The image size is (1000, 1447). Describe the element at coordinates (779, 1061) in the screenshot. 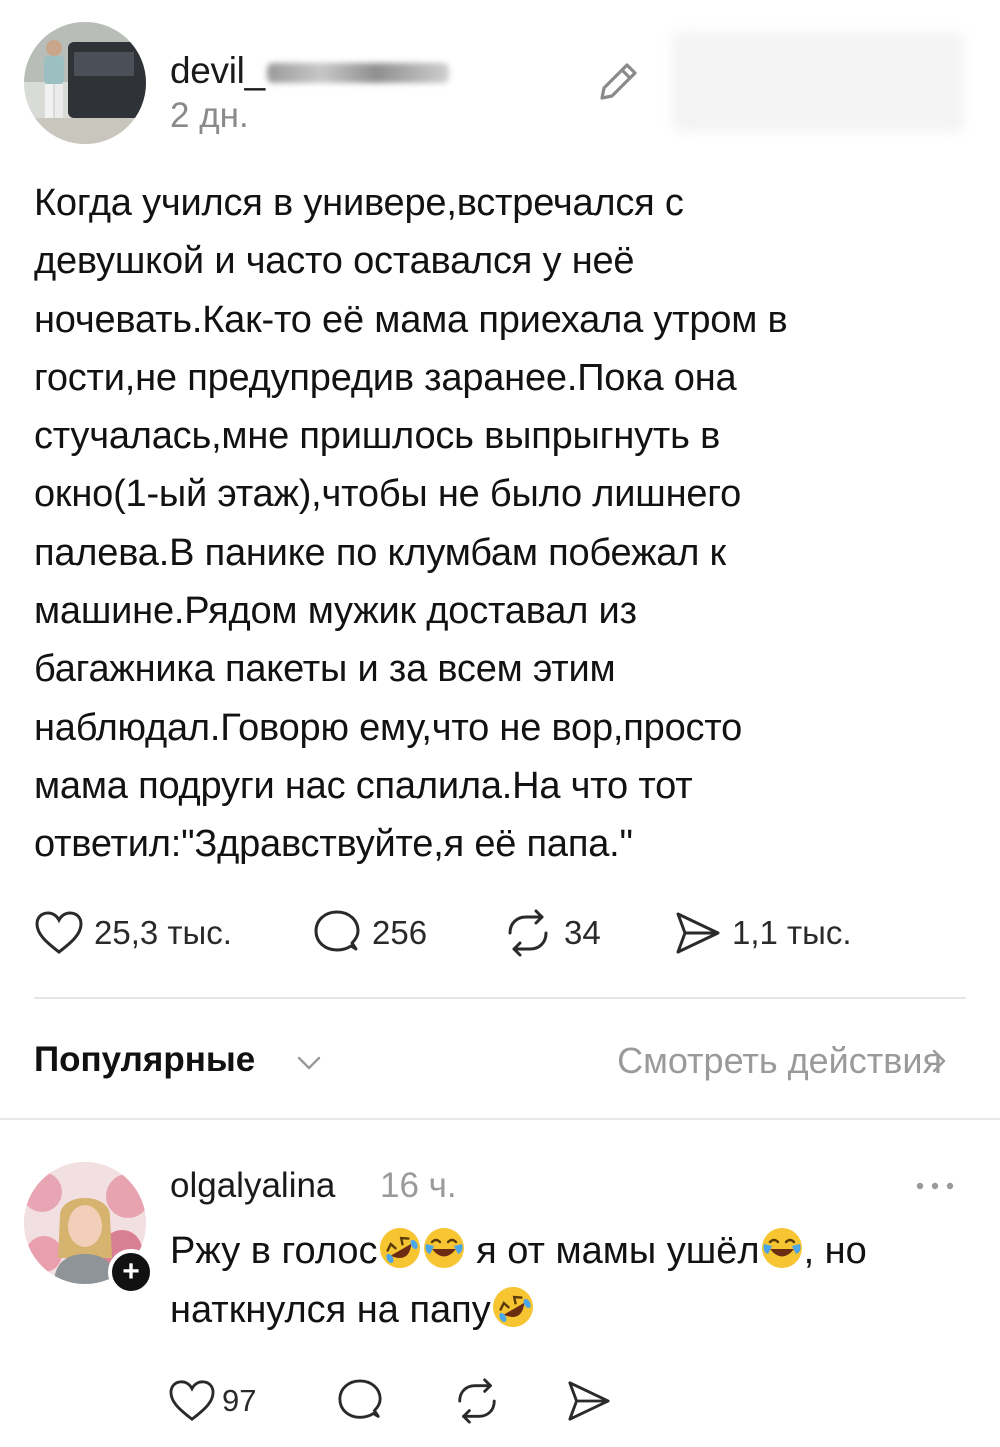

I see `view-actions-link: Смотреть действия` at that location.